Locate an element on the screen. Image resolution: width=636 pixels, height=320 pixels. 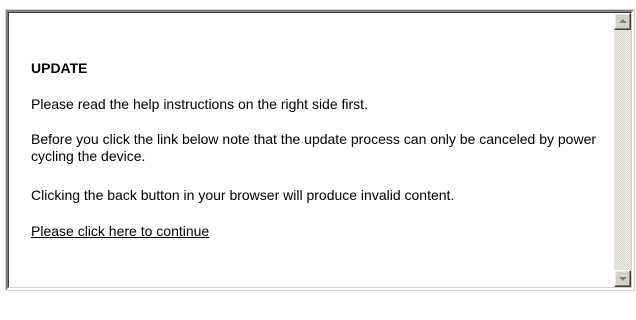
continue-link-row: Please click here to continue is located at coordinates (322, 231).